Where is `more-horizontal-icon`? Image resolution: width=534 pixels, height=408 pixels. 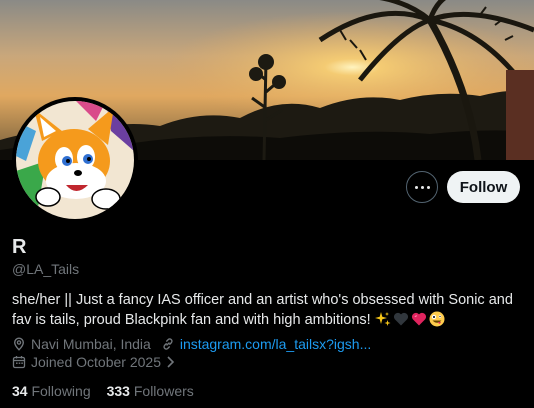
more-horizontal-icon is located at coordinates (422, 187).